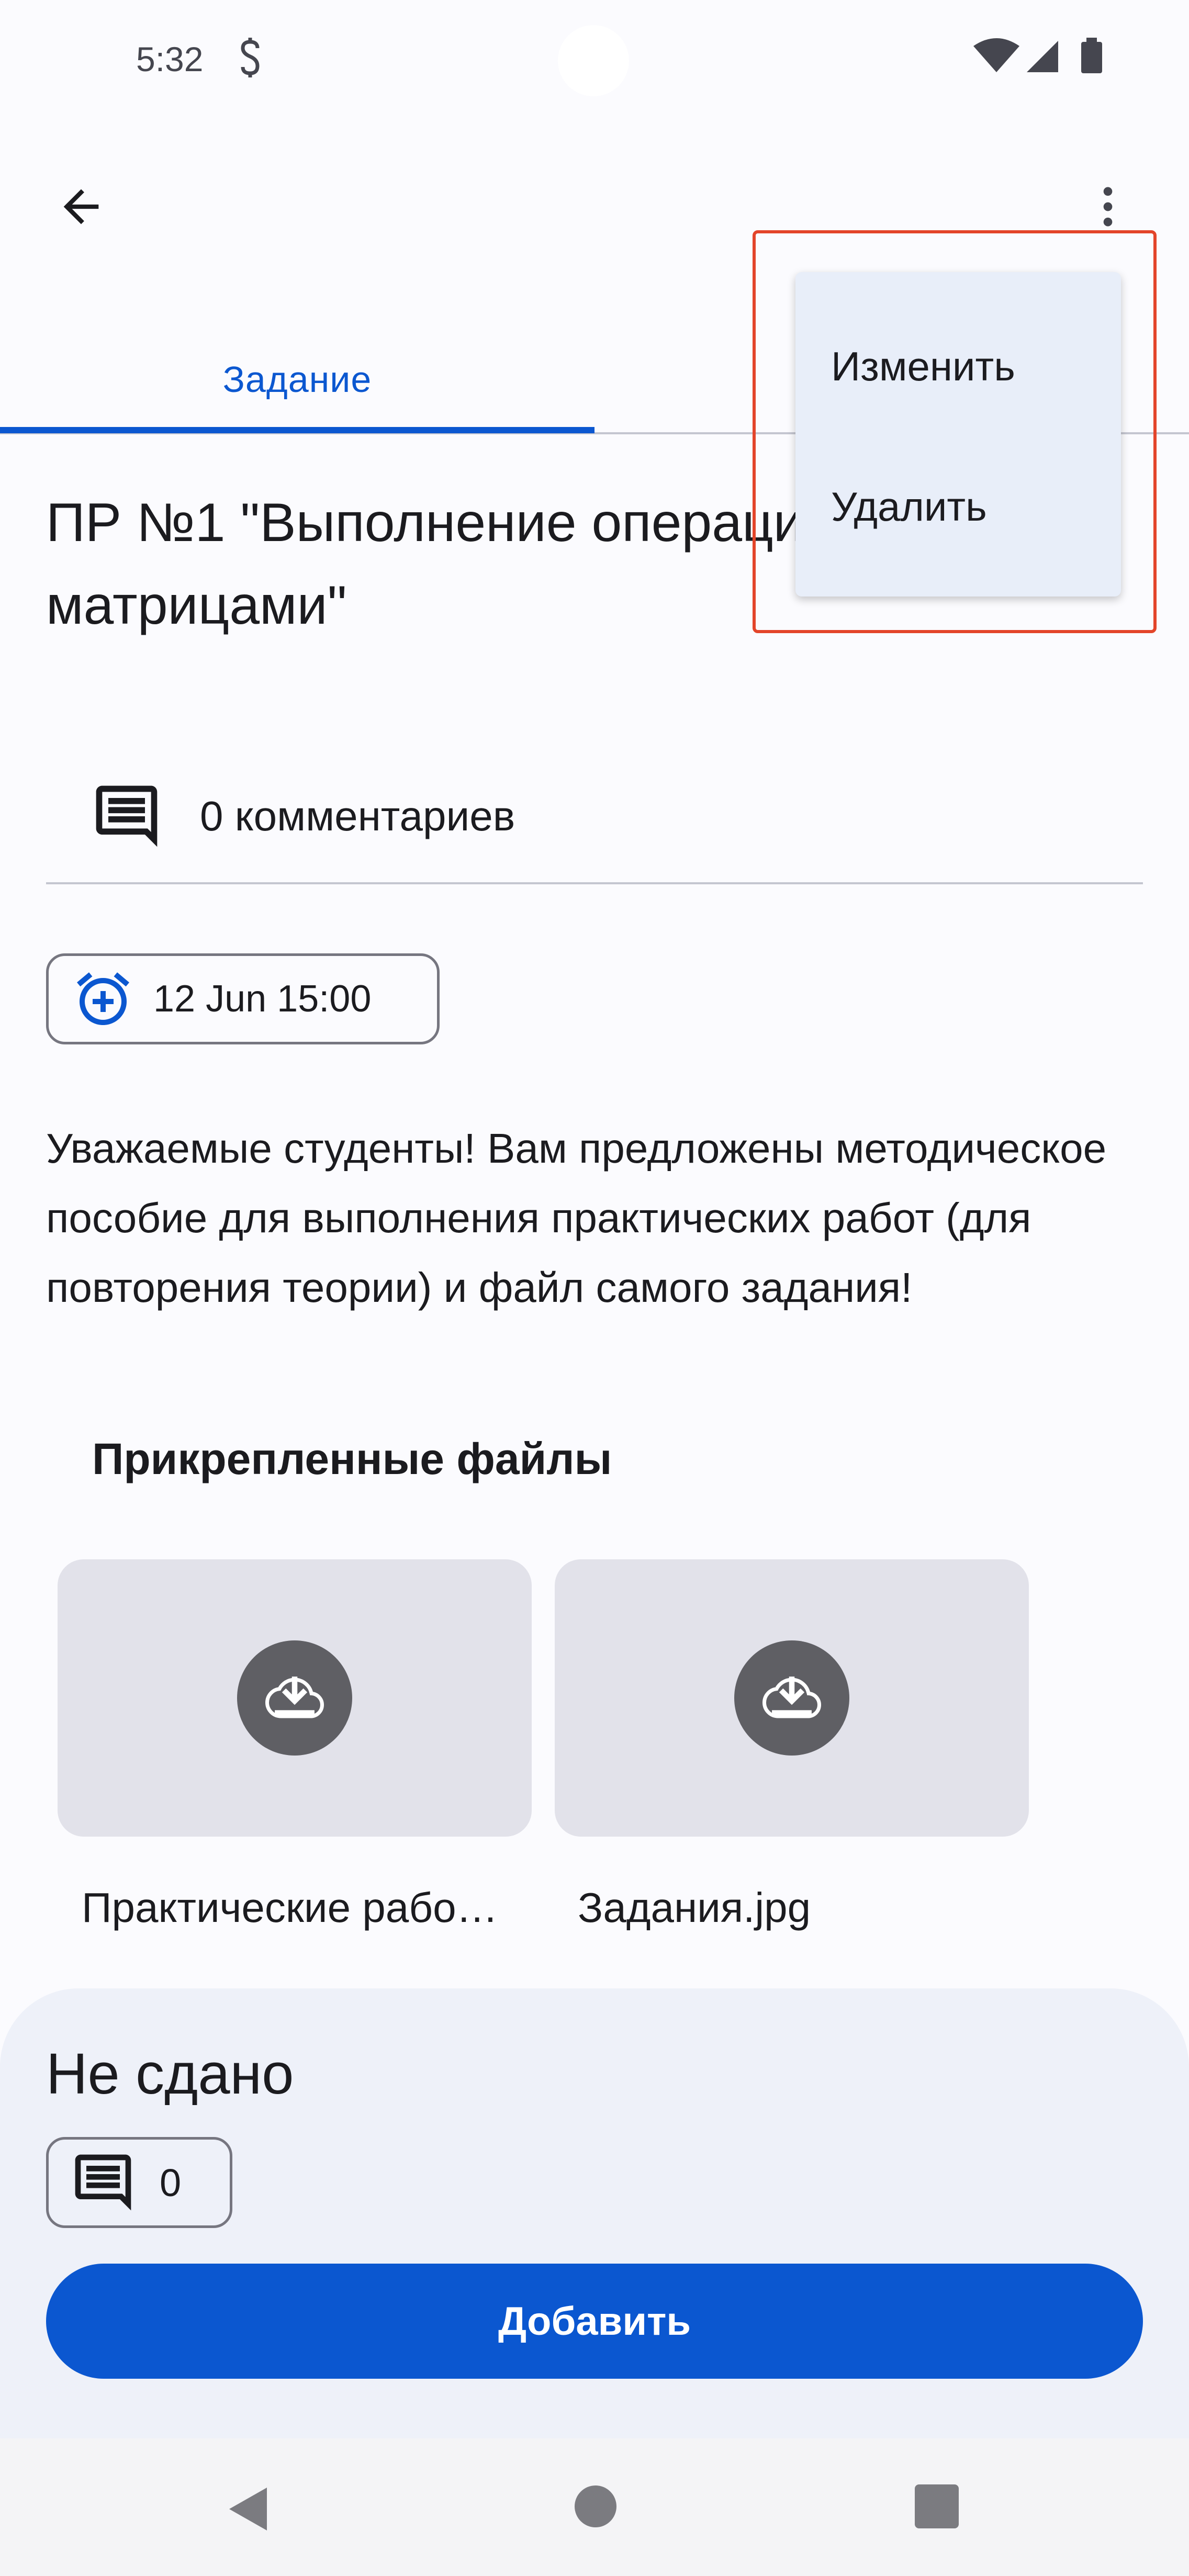  I want to click on camera-cutout, so click(593, 60).